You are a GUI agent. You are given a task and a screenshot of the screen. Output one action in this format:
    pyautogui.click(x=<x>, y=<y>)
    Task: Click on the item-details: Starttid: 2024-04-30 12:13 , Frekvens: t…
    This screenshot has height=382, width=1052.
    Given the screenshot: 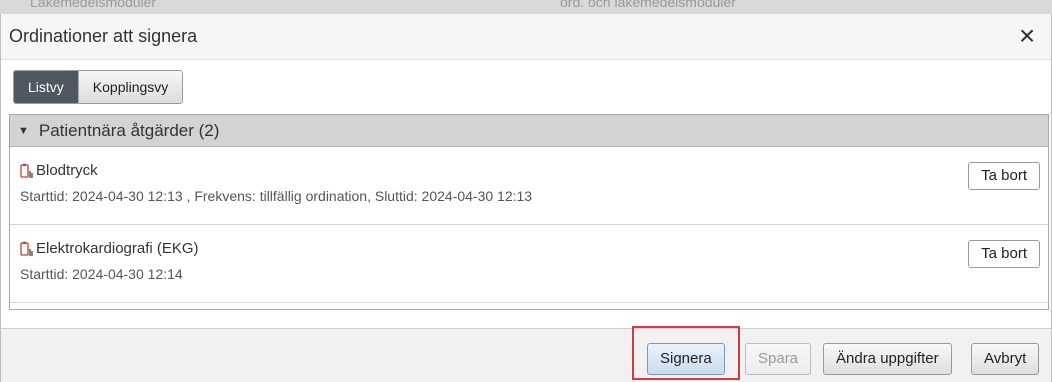 What is the action you would take?
    pyautogui.click(x=276, y=196)
    